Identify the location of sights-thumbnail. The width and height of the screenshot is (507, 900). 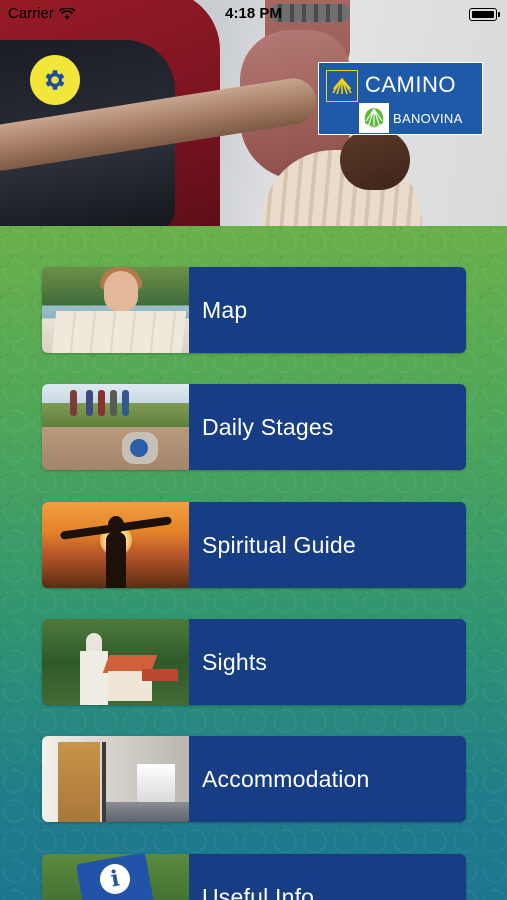
(115, 662).